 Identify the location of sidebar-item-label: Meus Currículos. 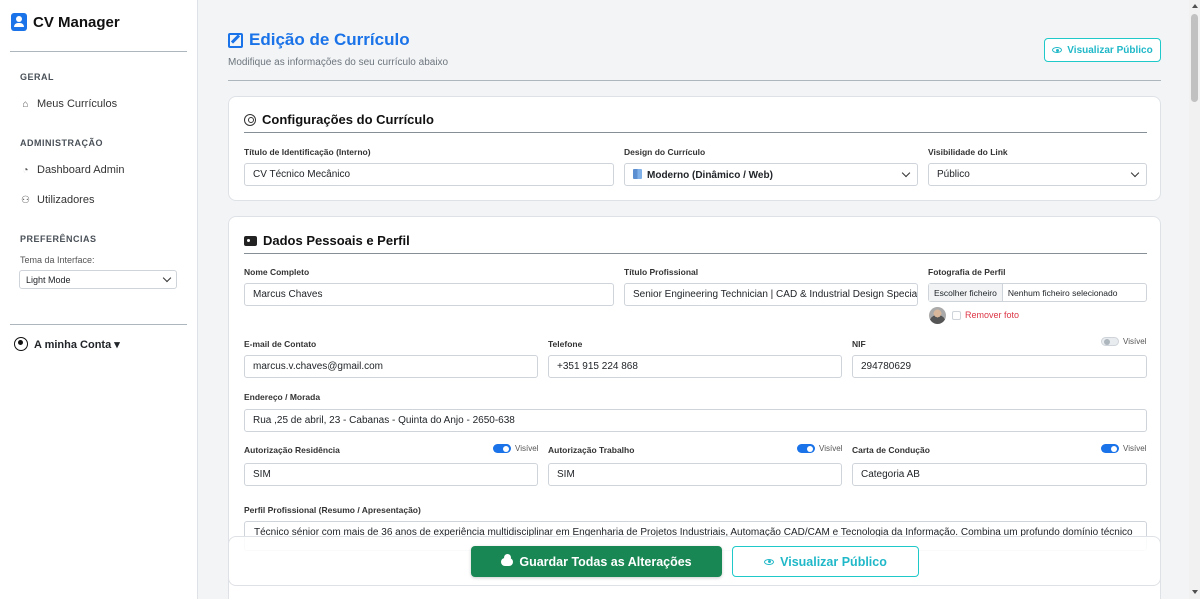
(77, 104).